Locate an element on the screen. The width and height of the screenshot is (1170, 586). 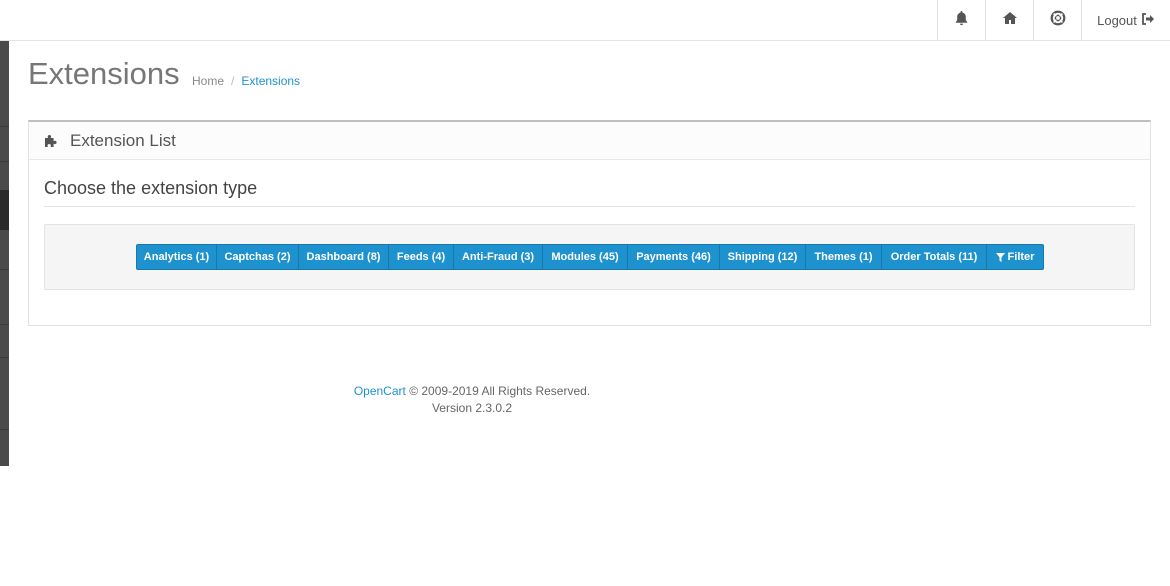
life-ring-icon is located at coordinates (1058, 20).